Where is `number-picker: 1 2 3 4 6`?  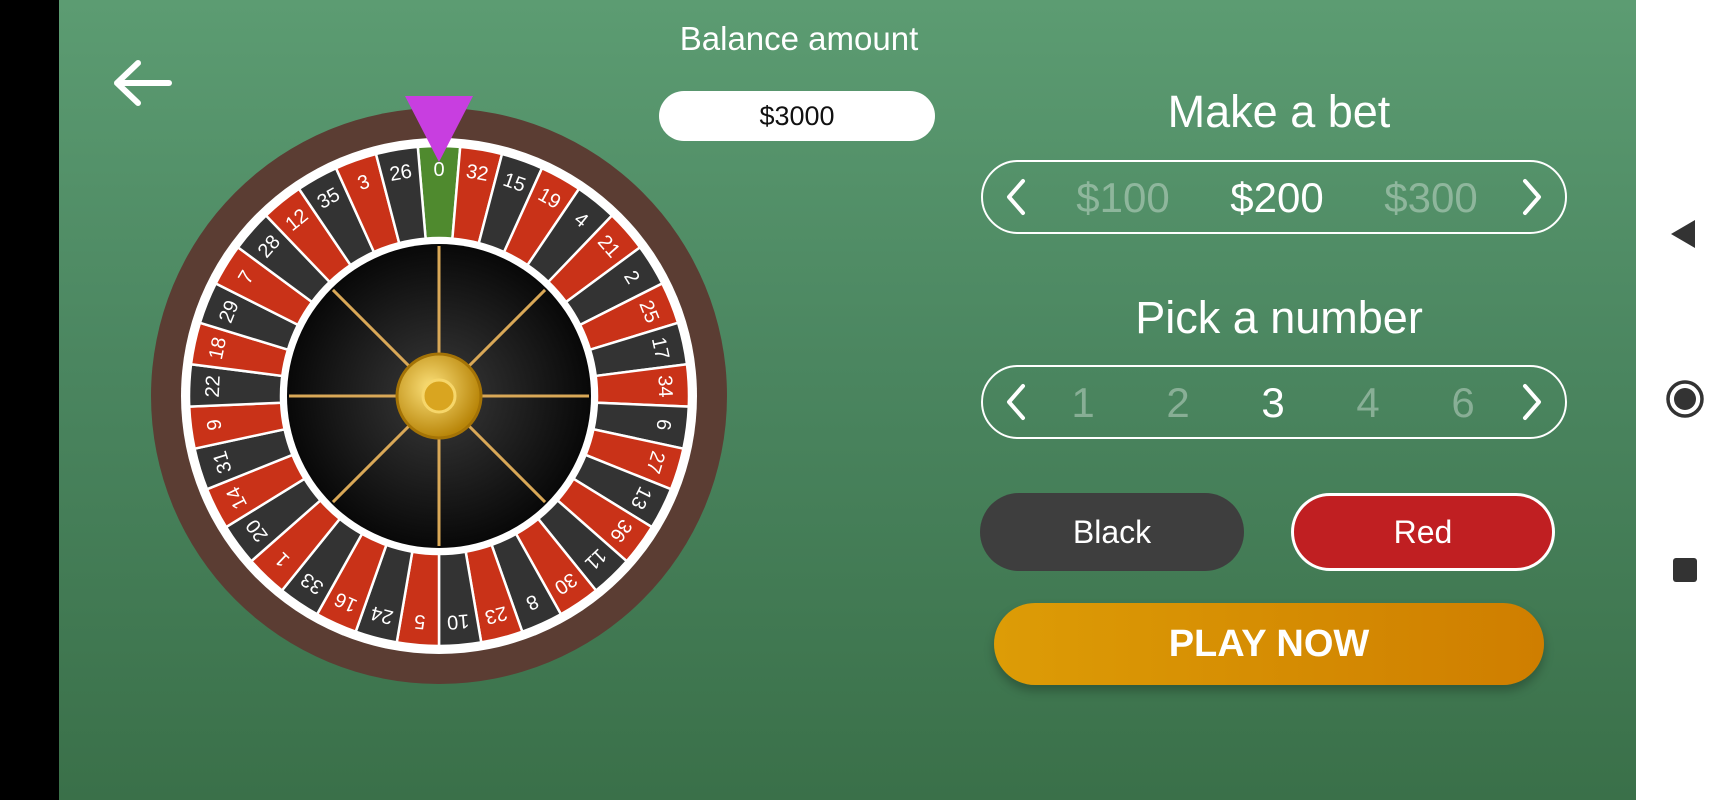 number-picker: 1 2 3 4 6 is located at coordinates (1274, 402).